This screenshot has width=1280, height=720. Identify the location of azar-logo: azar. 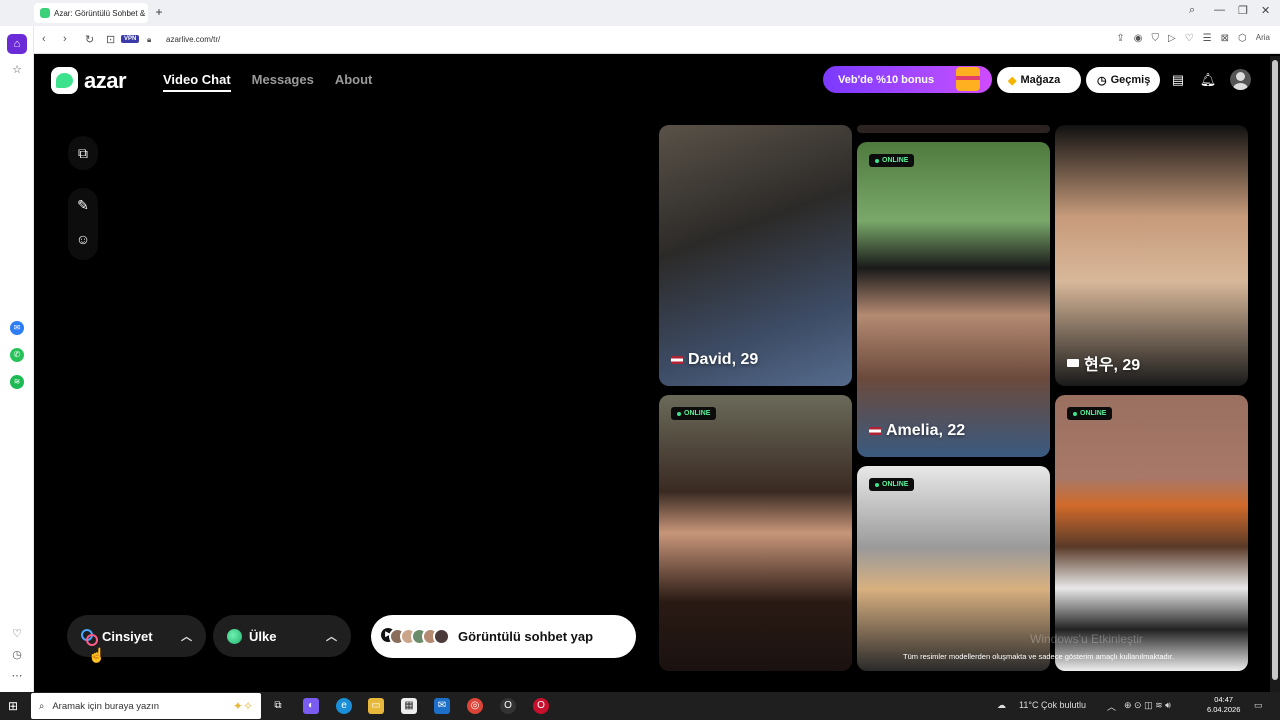
(89, 80).